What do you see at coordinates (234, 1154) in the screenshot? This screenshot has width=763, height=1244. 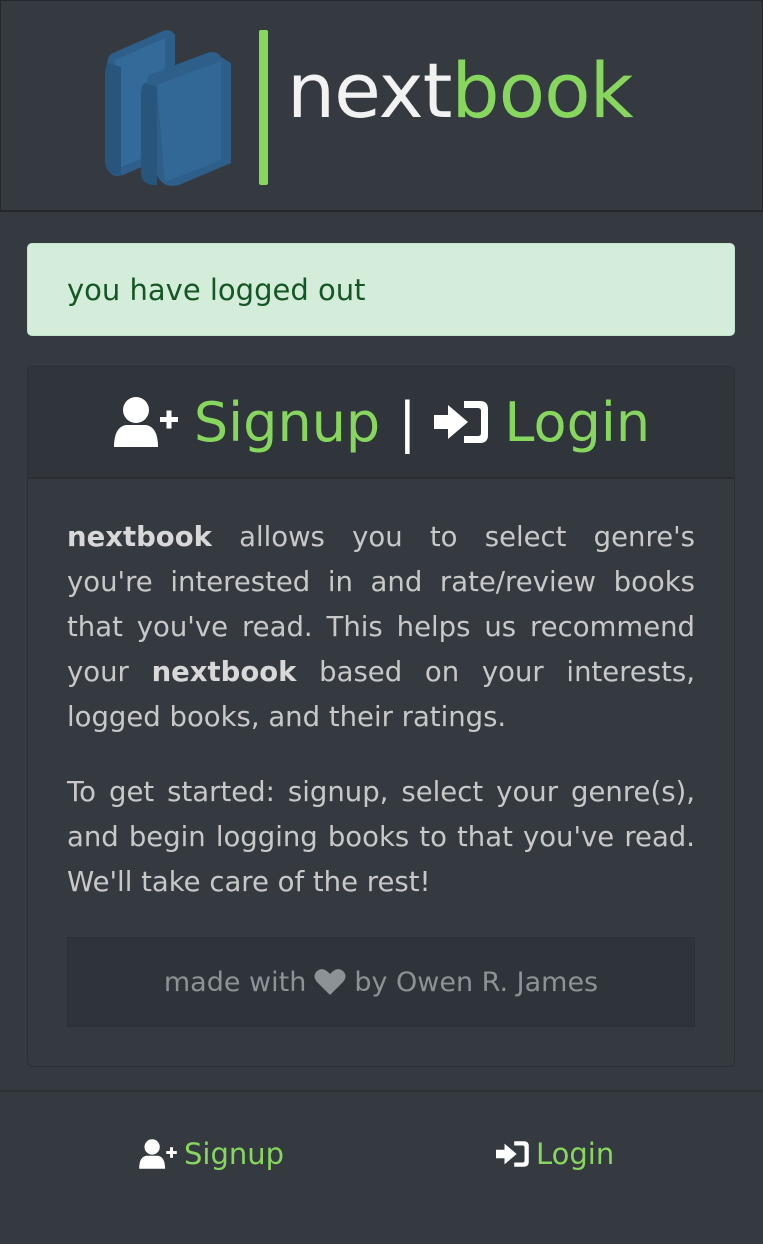 I see `footer-signup-label: Signup` at bounding box center [234, 1154].